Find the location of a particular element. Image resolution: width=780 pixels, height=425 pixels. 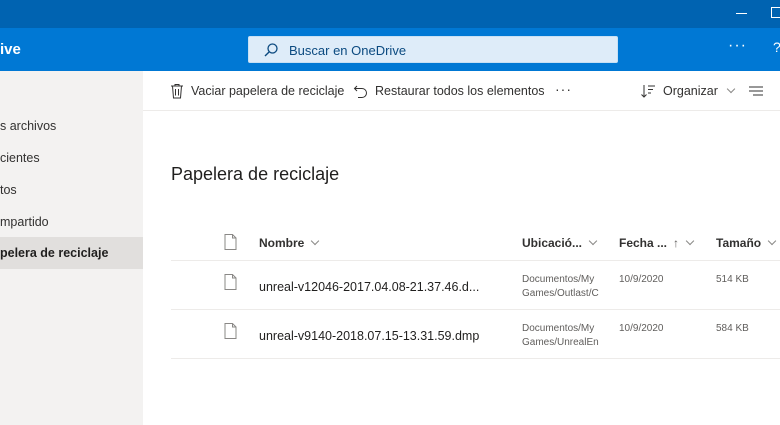

help-button: ? is located at coordinates (776, 47).